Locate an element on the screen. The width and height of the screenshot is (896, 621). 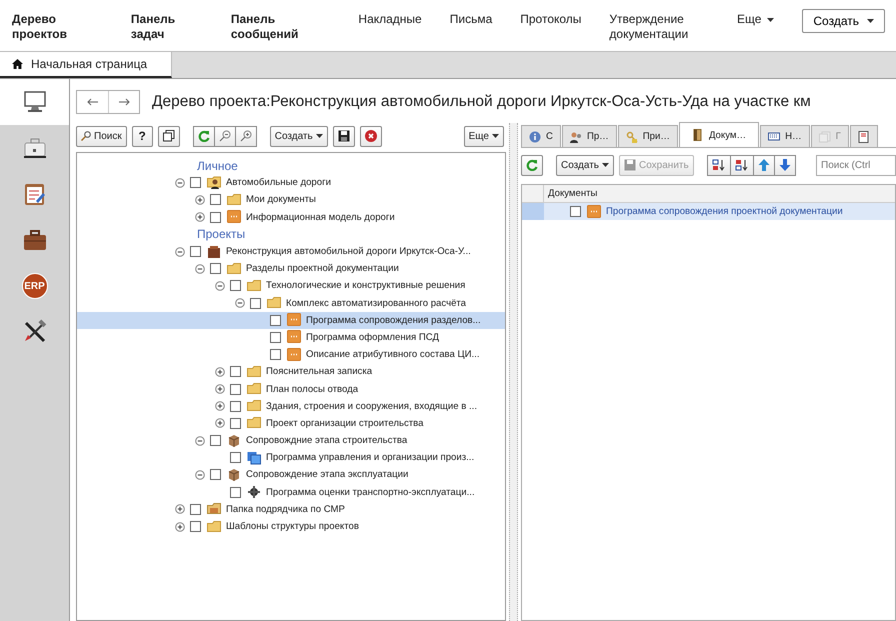
tree-item: Мои документы is located at coordinates (291, 200).